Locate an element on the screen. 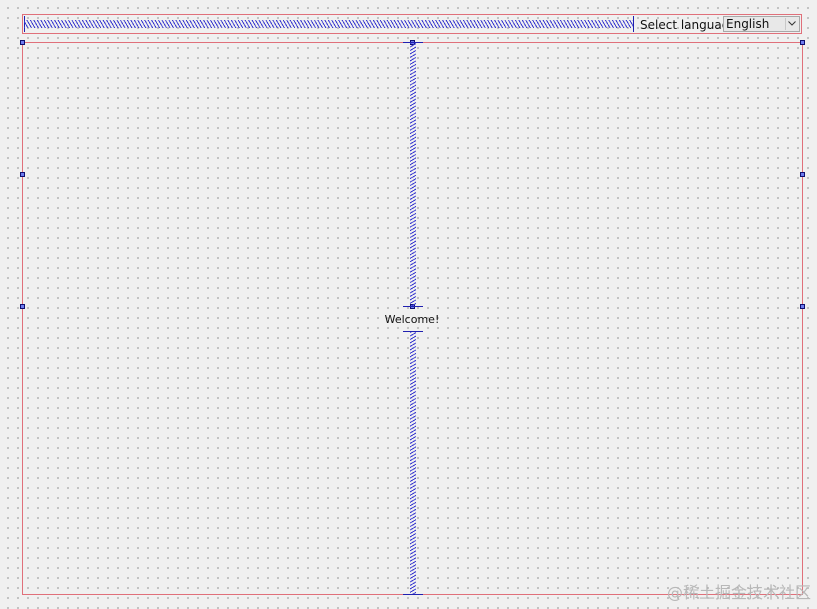  vertical-spacer-top is located at coordinates (413, 174).